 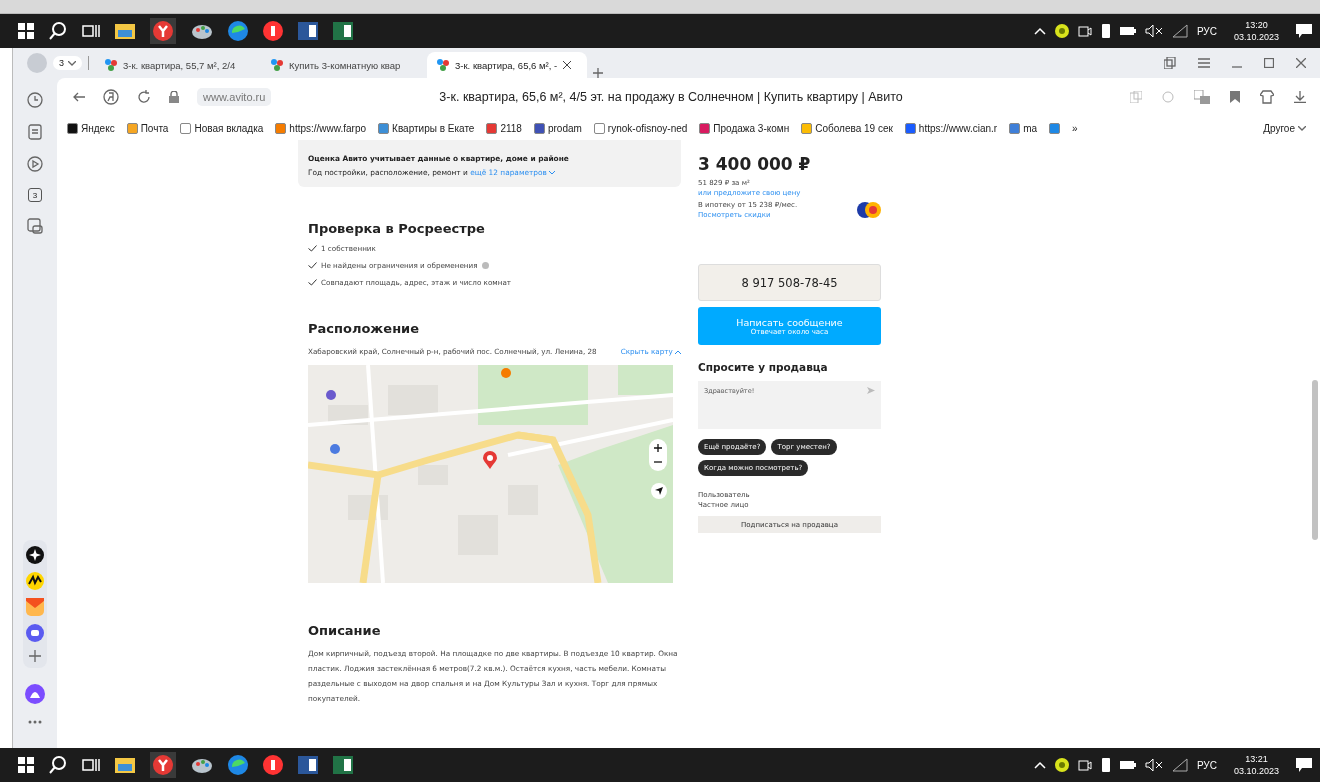 What do you see at coordinates (1075, 128) in the screenshot?
I see `more-bookmarks-button: »` at bounding box center [1075, 128].